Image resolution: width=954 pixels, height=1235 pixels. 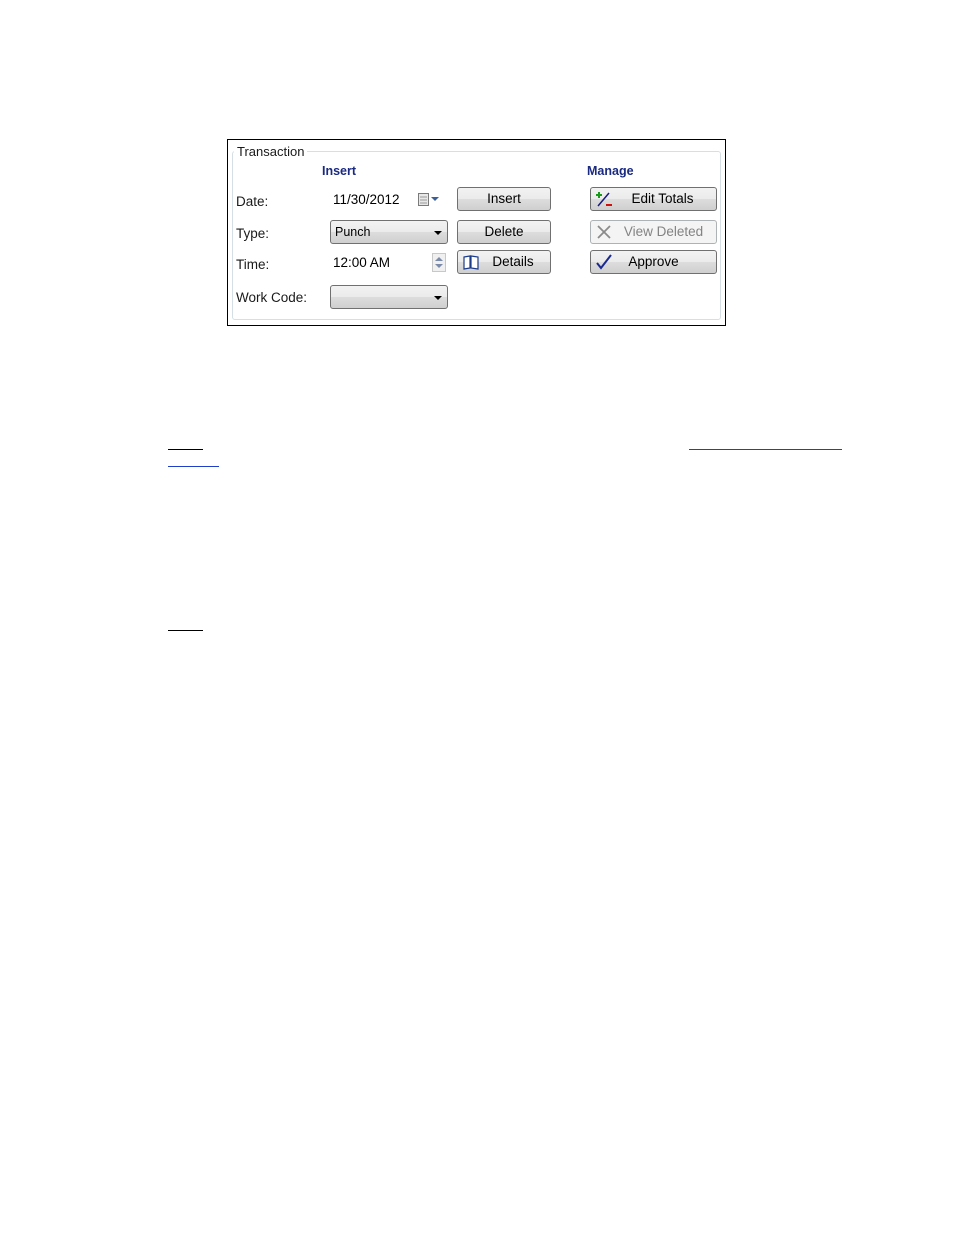 What do you see at coordinates (604, 199) in the screenshot?
I see `plus-minus-icon` at bounding box center [604, 199].